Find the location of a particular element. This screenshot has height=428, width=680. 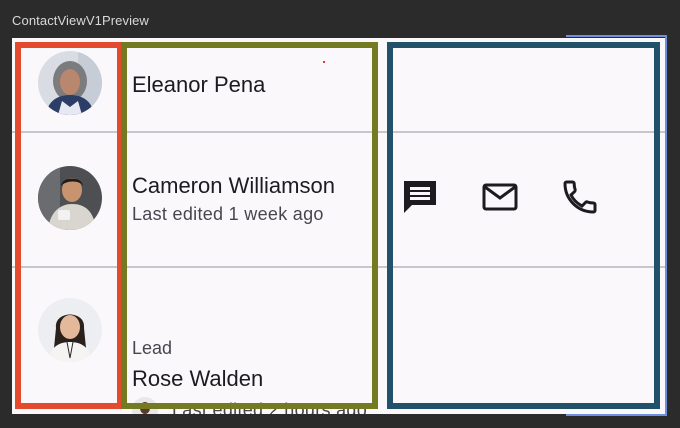

preview-title: ContactViewV1Preview is located at coordinates (80, 20).